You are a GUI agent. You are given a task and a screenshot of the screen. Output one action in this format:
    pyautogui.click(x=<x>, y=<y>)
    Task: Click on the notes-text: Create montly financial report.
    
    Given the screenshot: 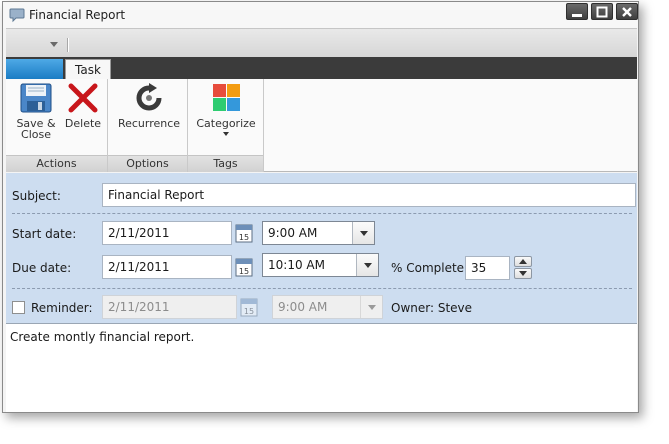 What is the action you would take?
    pyautogui.click(x=102, y=337)
    